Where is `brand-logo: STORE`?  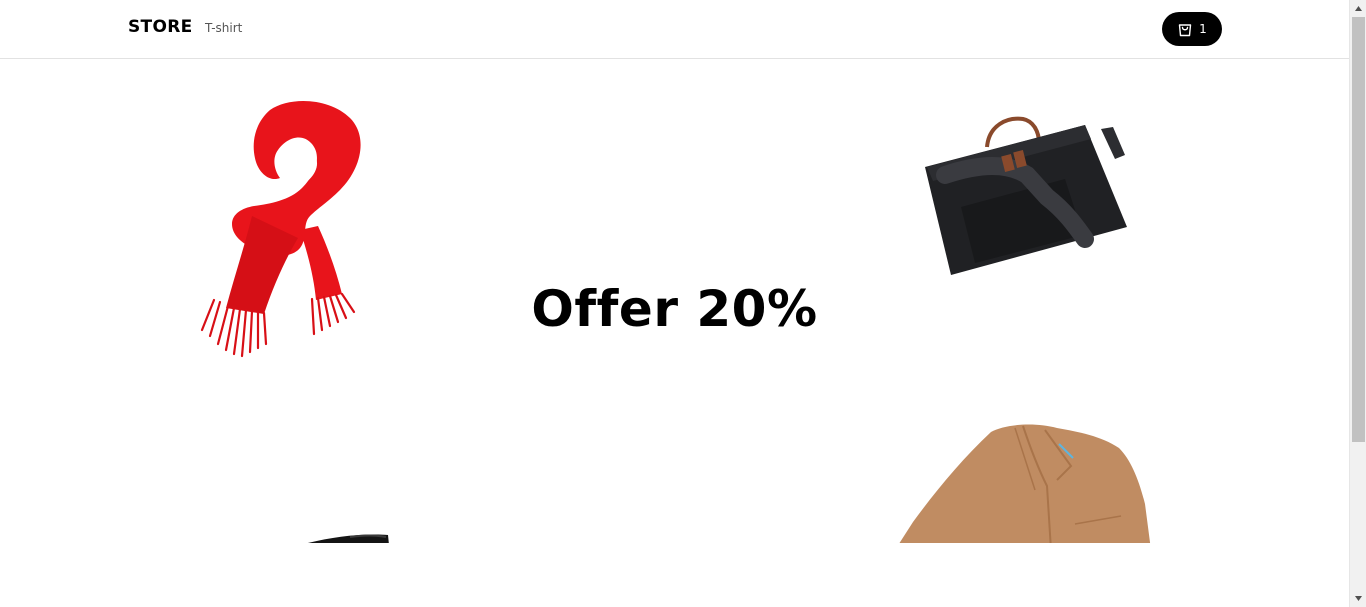 brand-logo: STORE is located at coordinates (160, 27).